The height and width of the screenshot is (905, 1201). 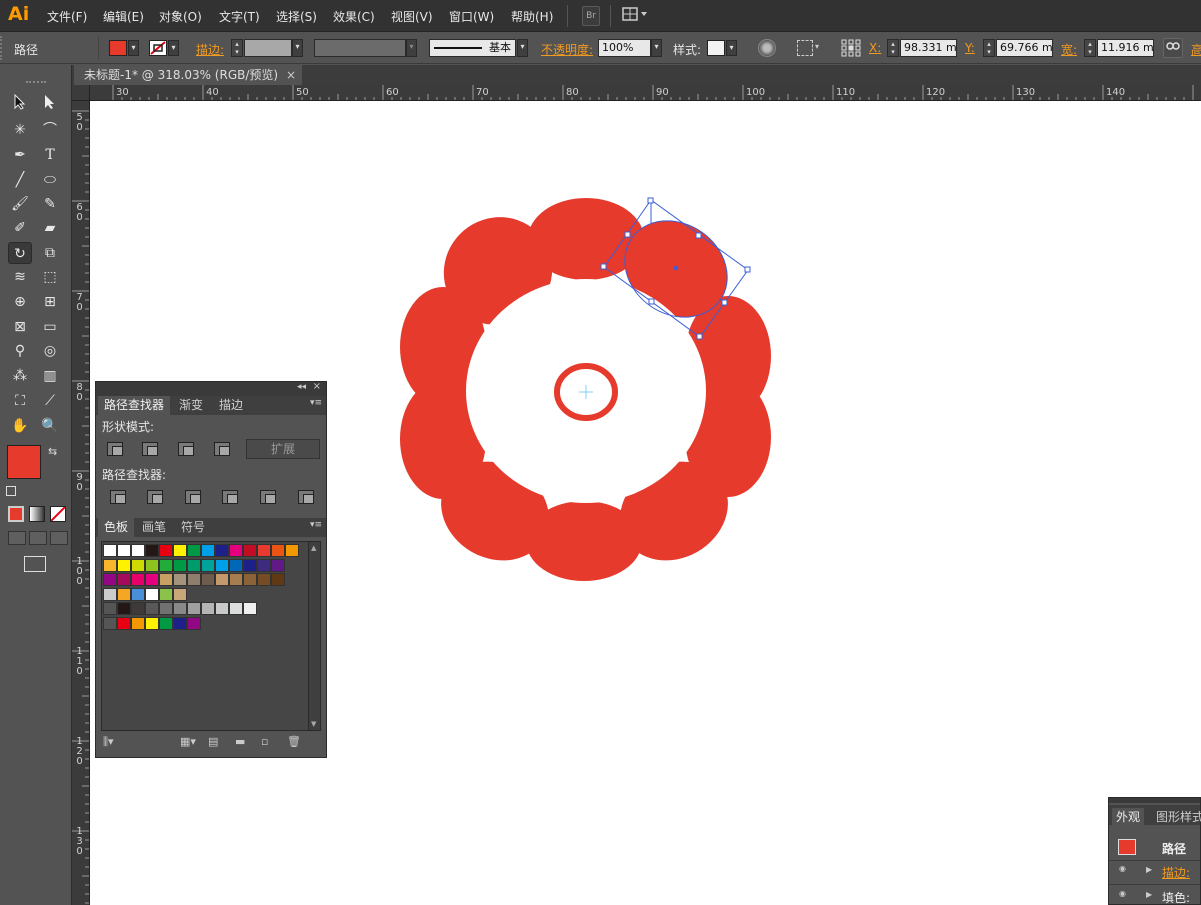 I want to click on magic-wand-tool-icon: ✳, so click(x=20, y=130).